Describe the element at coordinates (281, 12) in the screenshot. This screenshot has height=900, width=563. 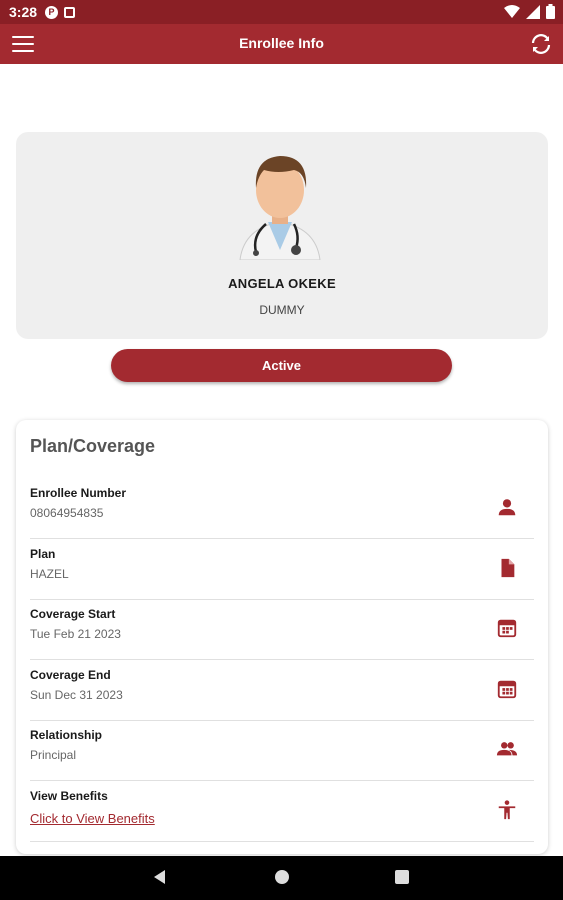
I see `system-status-bar: 3:28 P` at that location.